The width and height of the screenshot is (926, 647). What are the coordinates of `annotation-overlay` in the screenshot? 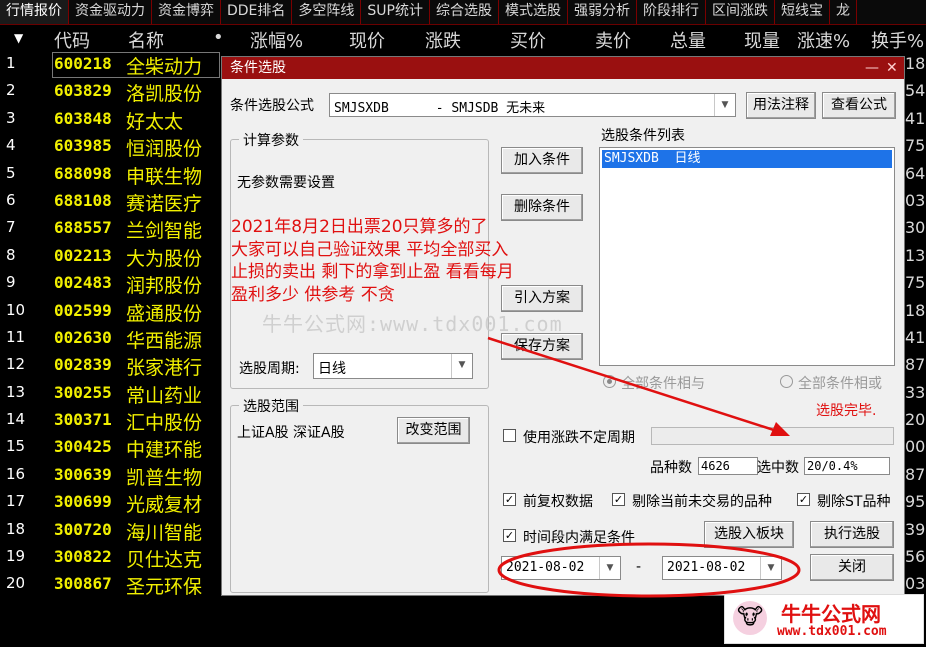 It's located at (644, 467).